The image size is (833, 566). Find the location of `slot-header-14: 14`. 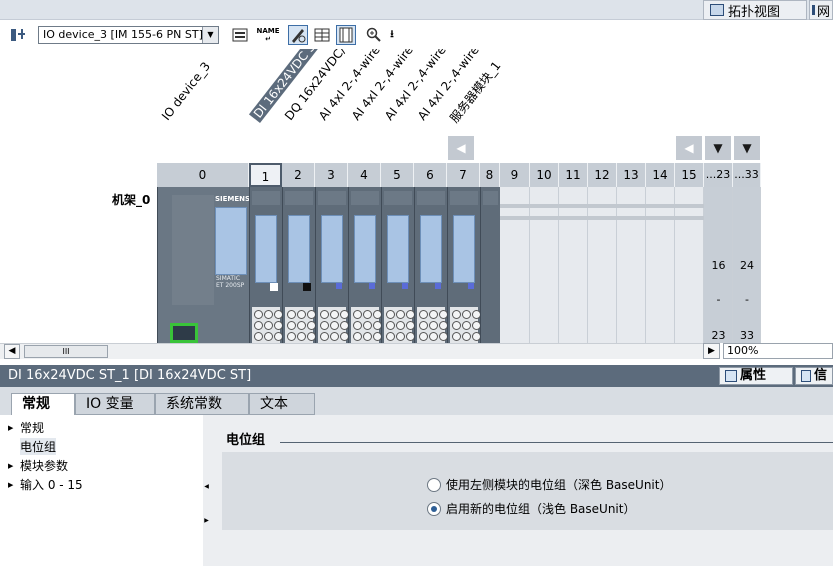

slot-header-14: 14 is located at coordinates (660, 175).